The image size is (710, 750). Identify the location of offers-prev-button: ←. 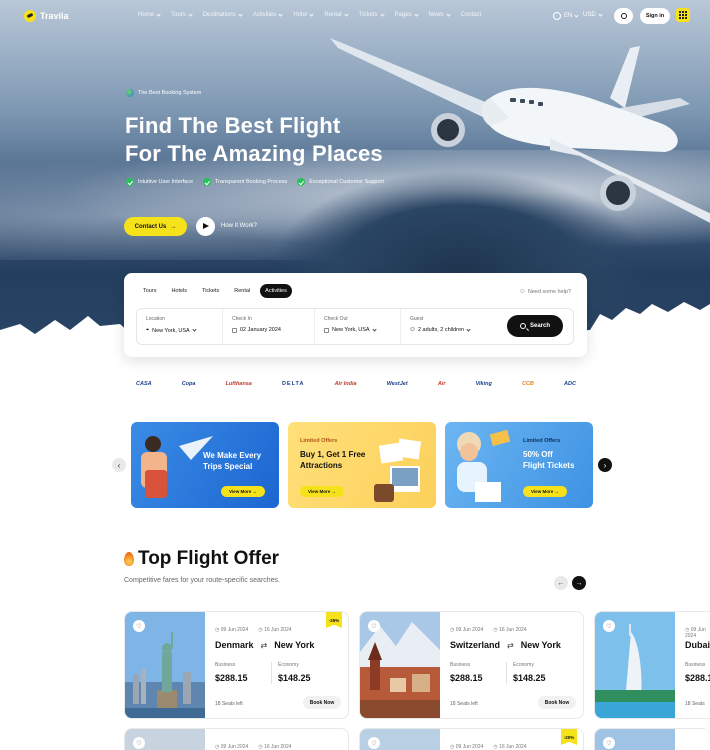
(561, 583).